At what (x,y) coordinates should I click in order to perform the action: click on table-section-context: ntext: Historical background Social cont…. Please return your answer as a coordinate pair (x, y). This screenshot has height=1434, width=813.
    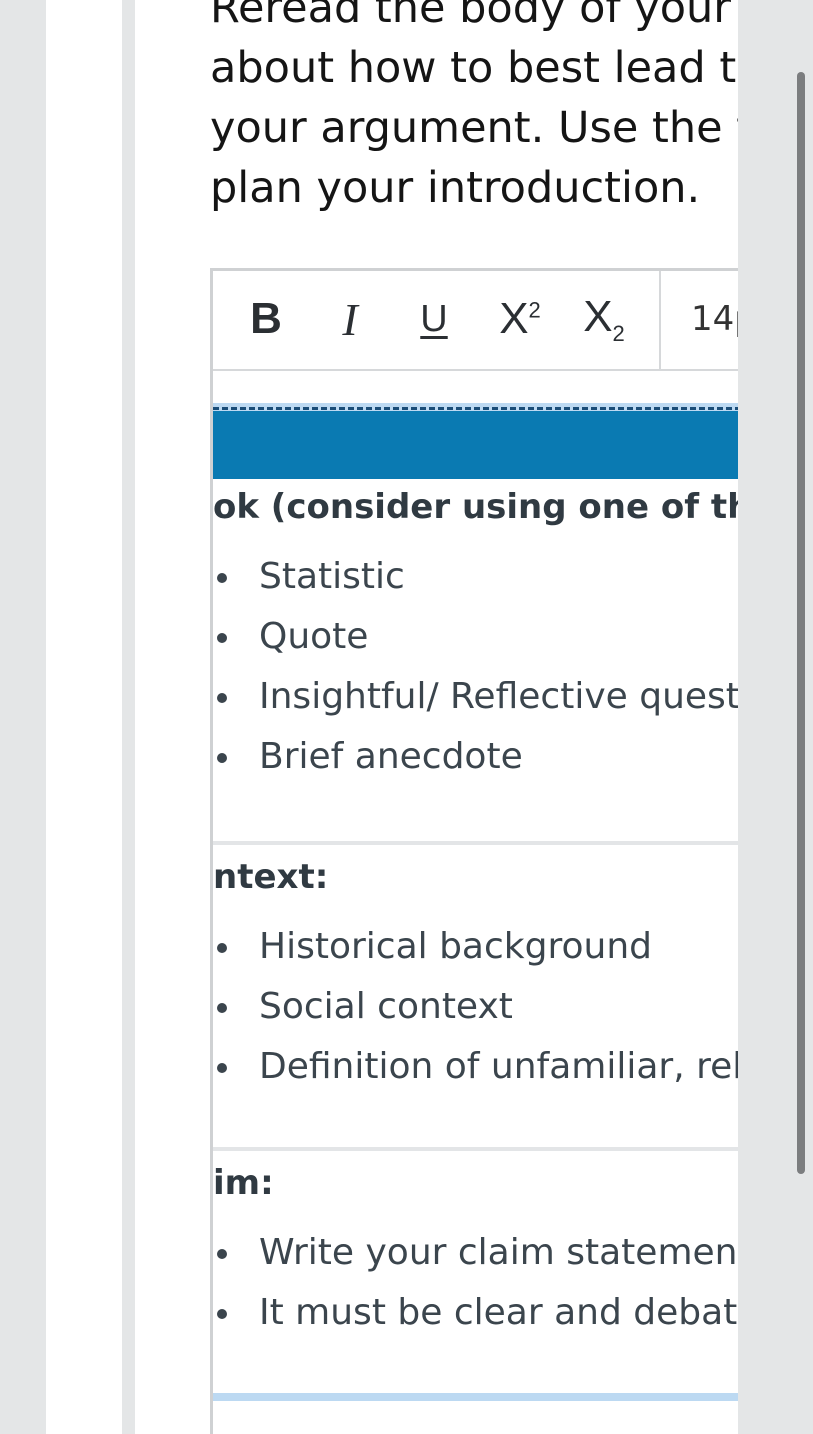
    Looking at the image, I should click on (475, 998).